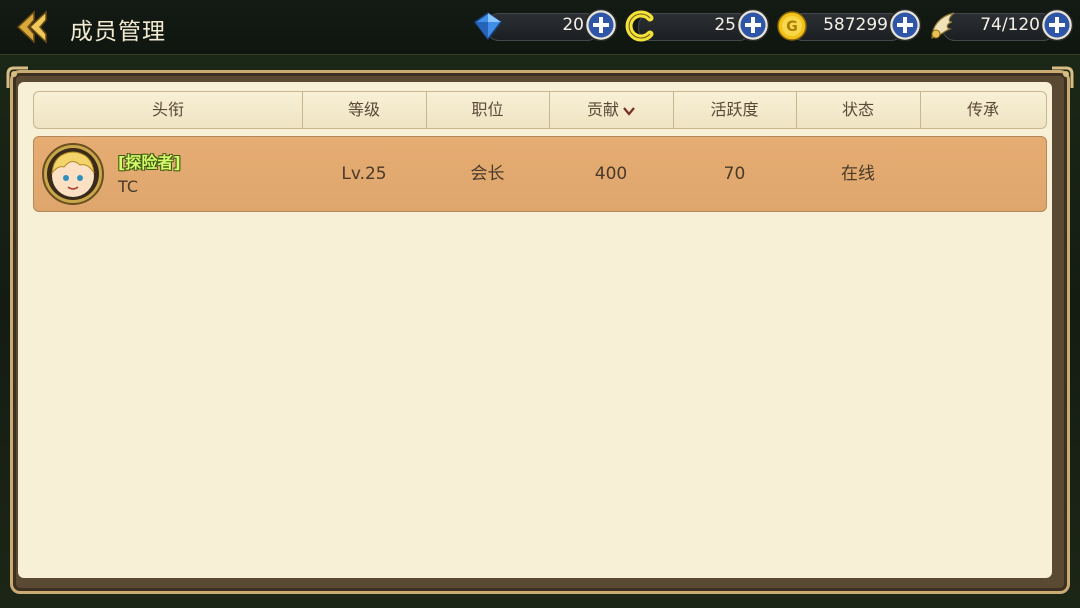 The height and width of the screenshot is (608, 1080). Describe the element at coordinates (602, 109) in the screenshot. I see `column-header-contribution-label: 贡献` at that location.